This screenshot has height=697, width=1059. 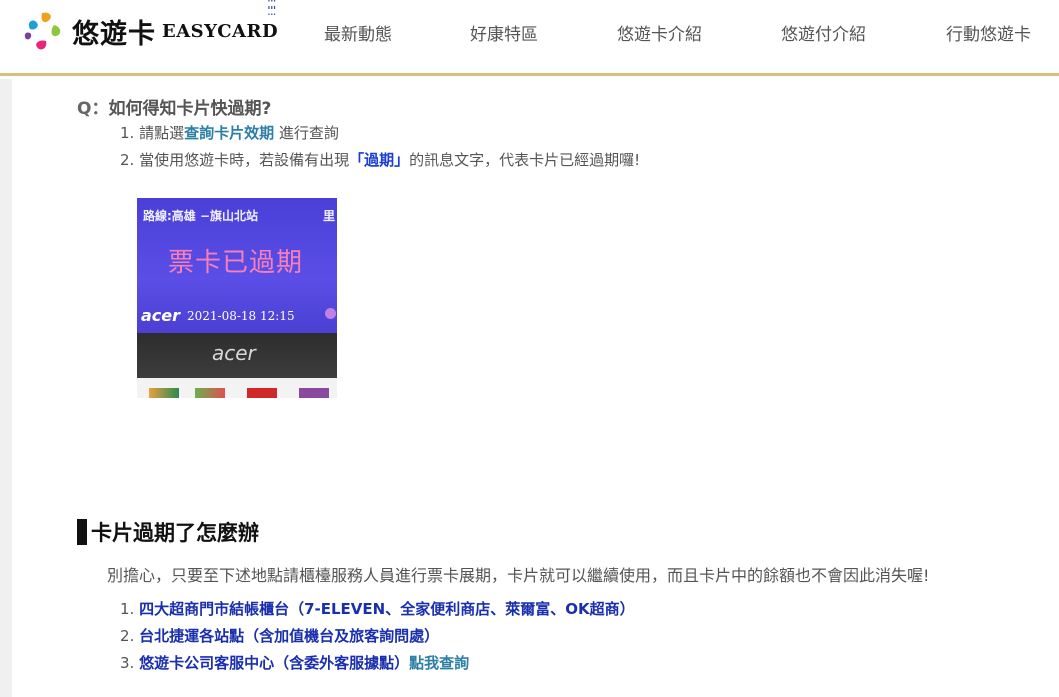 What do you see at coordinates (659, 32) in the screenshot?
I see `nav-item-easycard-intro: 悠遊卡介紹` at bounding box center [659, 32].